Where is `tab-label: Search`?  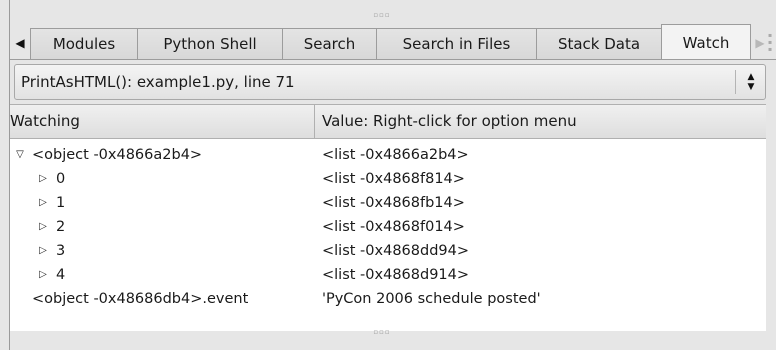
tab-label: Search is located at coordinates (329, 44).